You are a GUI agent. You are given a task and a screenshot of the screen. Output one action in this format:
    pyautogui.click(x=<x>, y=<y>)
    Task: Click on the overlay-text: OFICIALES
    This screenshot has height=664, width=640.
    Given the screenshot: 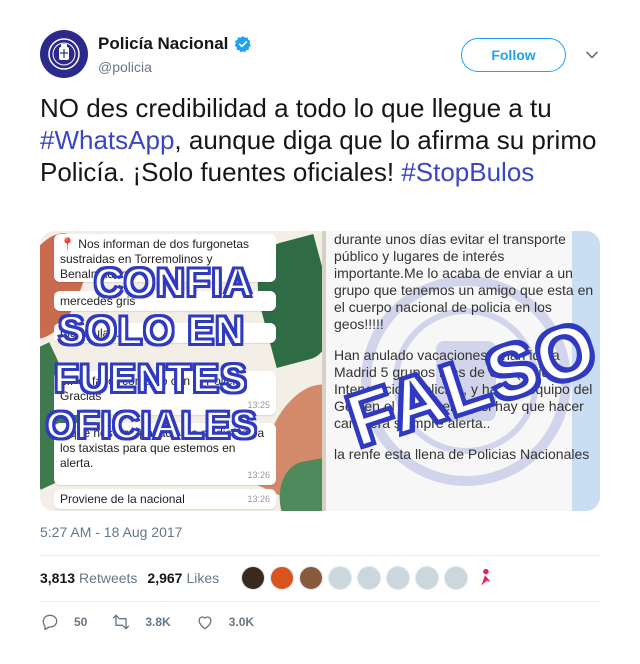 What is the action you would take?
    pyautogui.click(x=151, y=426)
    